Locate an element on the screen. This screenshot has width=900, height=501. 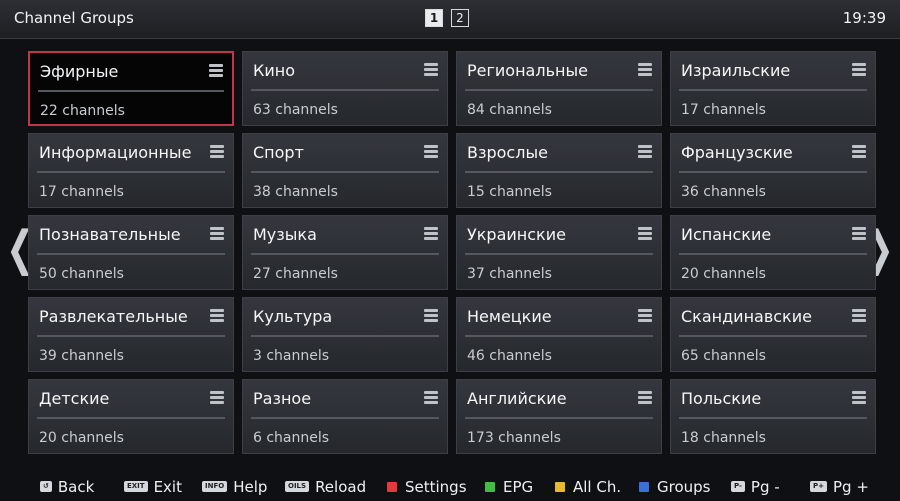
channel-count: 39 channels is located at coordinates (81, 356).